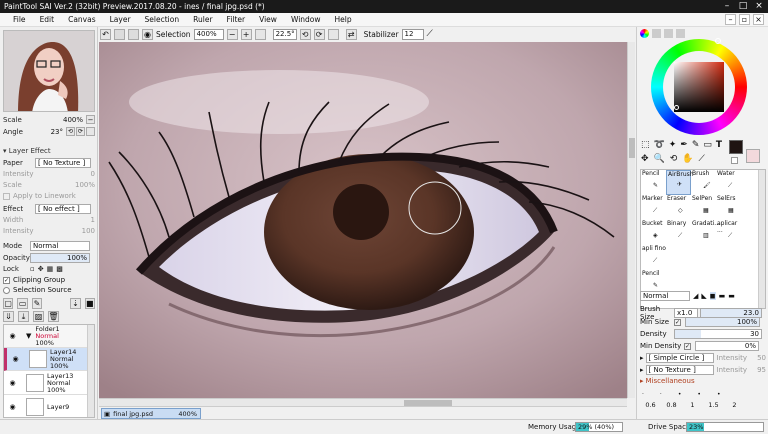 Image resolution: width=768 pixels, height=434 pixels. Describe the element at coordinates (430, 34) in the screenshot. I see `line-tool-icon: ⟋` at that location.